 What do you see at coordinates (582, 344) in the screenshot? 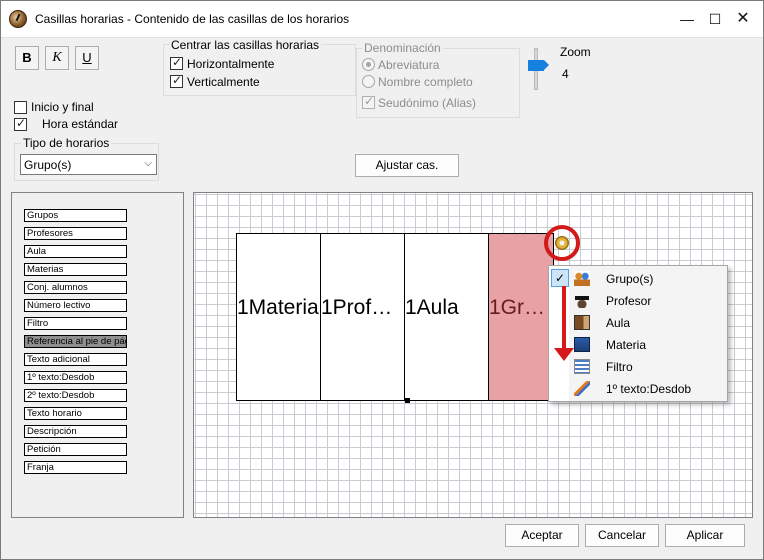
I see `subject-book-icon` at bounding box center [582, 344].